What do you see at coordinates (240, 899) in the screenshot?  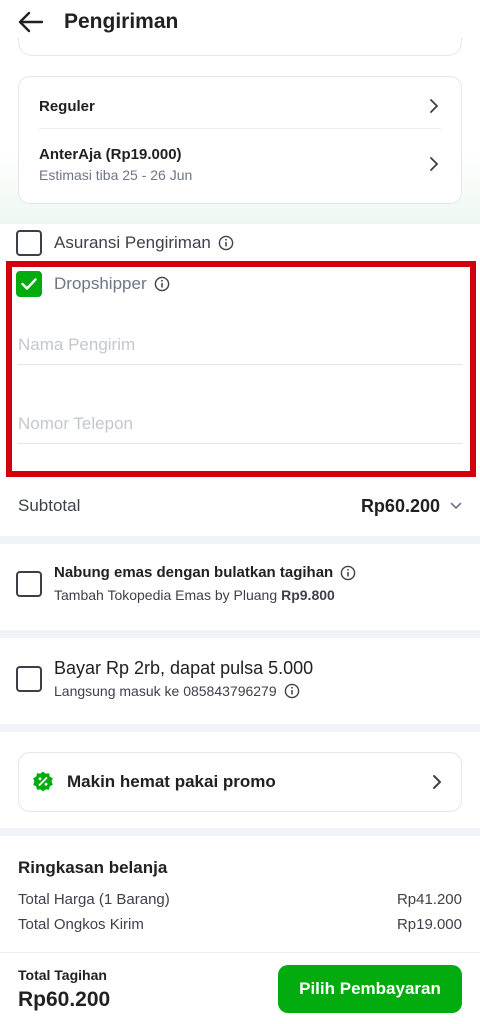 I see `summary-row: Total Harga (1 Barang) Rp41.200` at bounding box center [240, 899].